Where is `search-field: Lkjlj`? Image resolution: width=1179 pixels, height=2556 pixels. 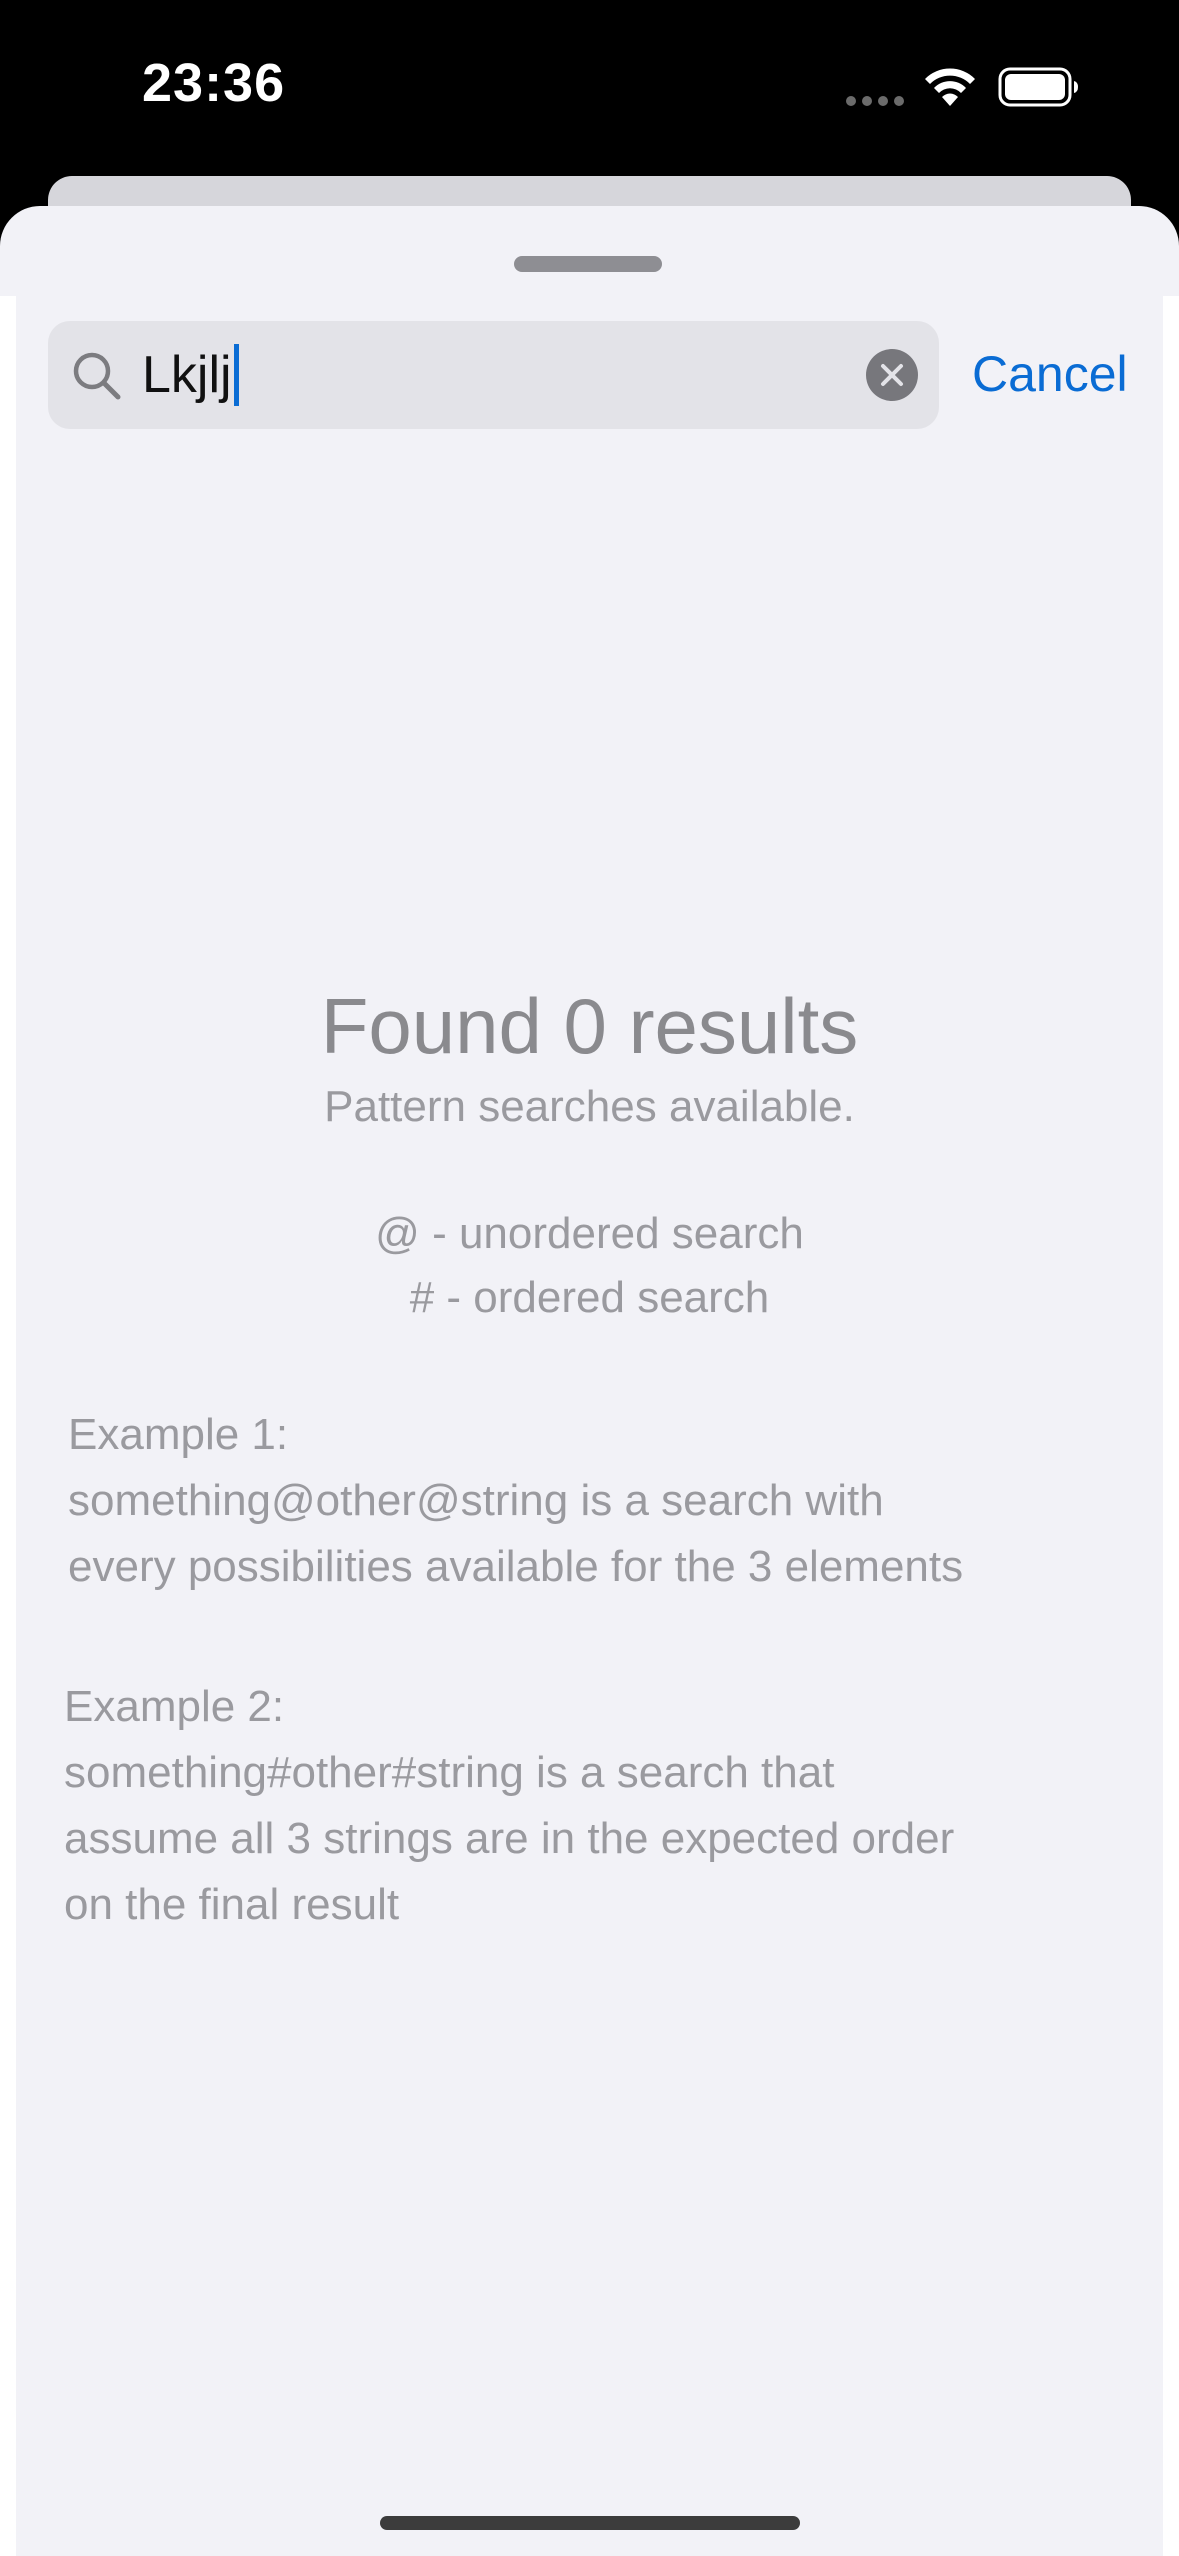 search-field: Lkjlj is located at coordinates (493, 375).